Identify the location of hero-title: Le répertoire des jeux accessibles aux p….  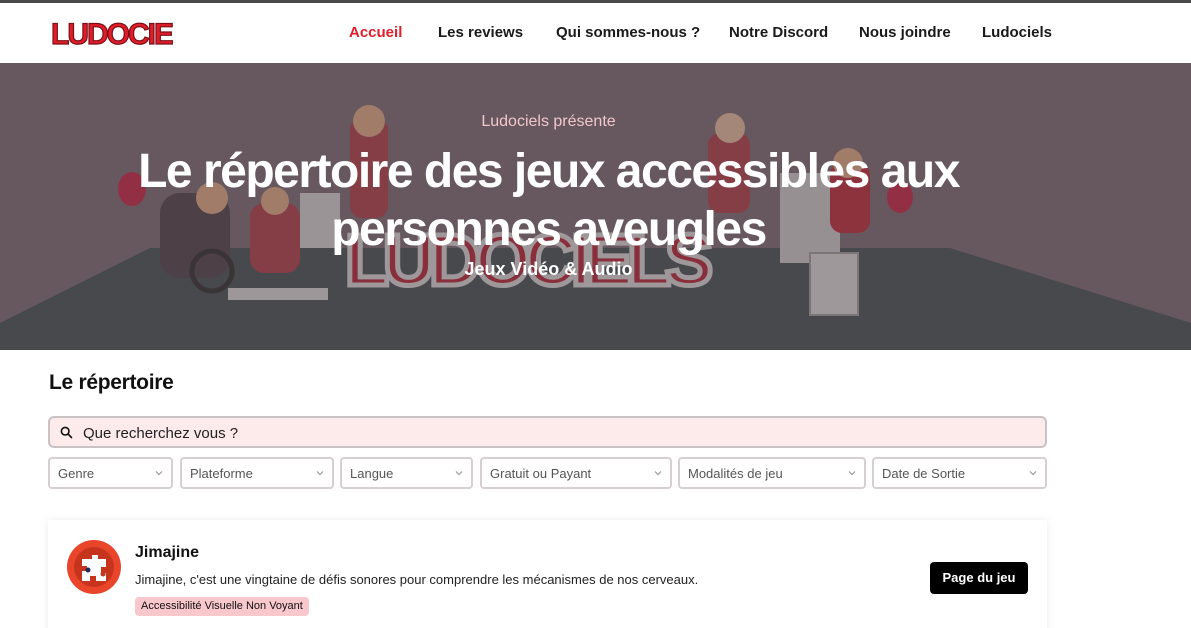
(549, 200).